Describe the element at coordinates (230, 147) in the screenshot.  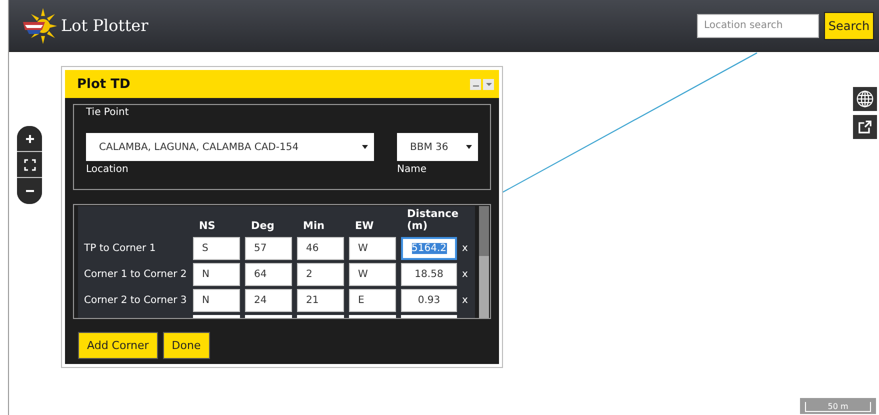
I see `location-select: CALAMBA, LAGUNA, CALAMBA CAD-154` at that location.